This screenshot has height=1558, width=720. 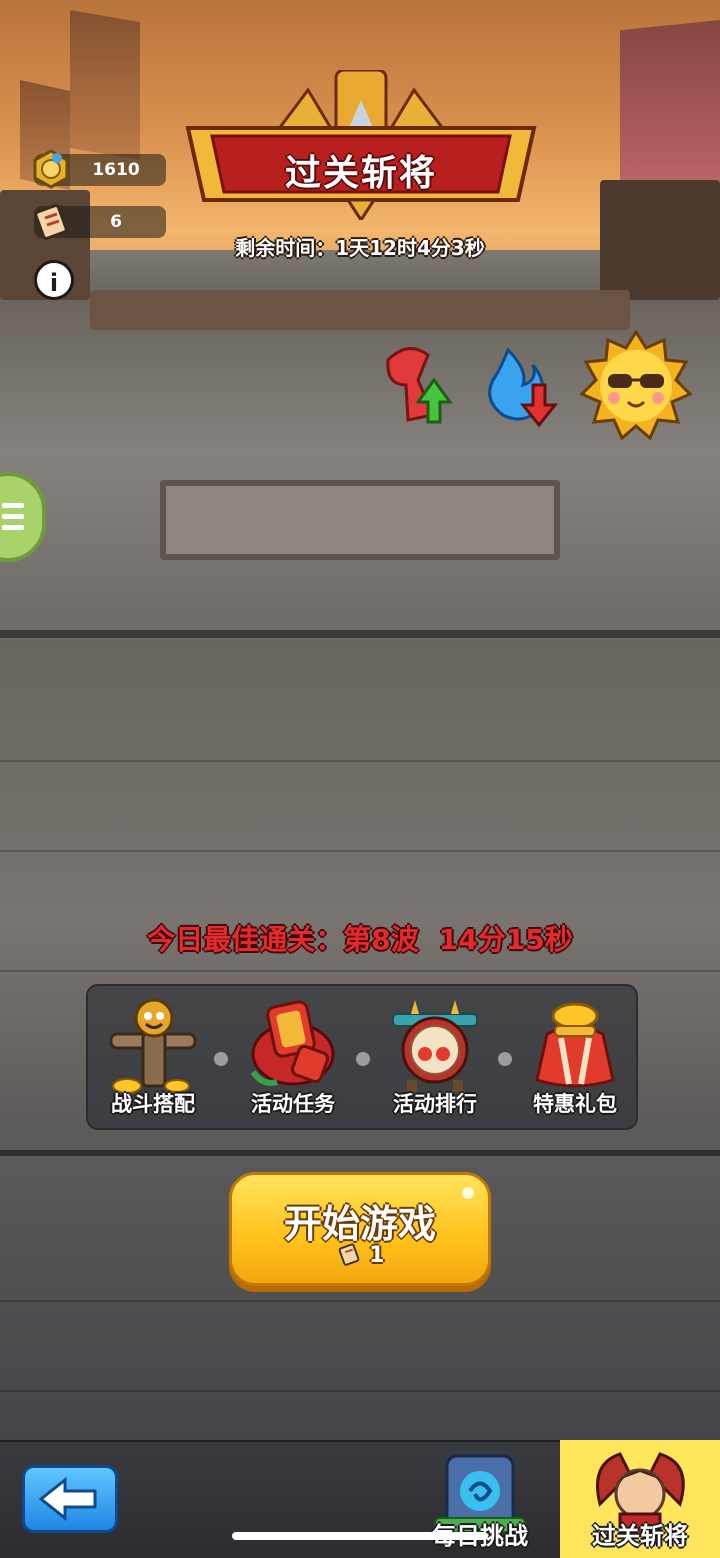 I want to click on feature-label: 活动任务, so click(x=293, y=1104).